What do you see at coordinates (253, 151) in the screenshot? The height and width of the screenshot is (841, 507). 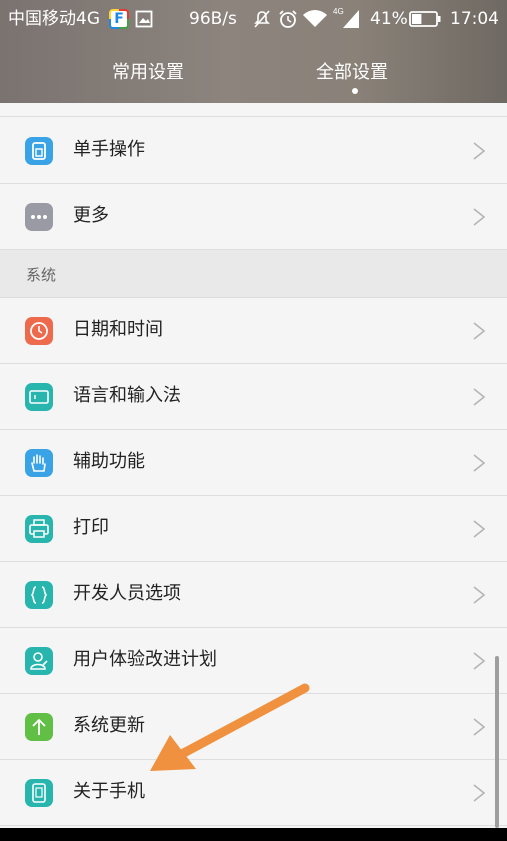 I see `settings-item-one-hand: 单手操作` at bounding box center [253, 151].